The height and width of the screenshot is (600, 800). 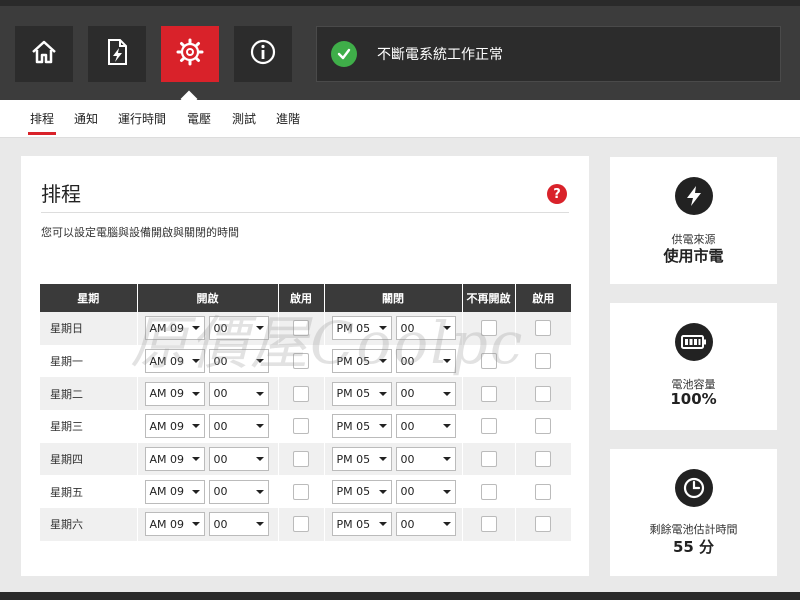 What do you see at coordinates (557, 194) in the screenshot?
I see `help-icon: ?` at bounding box center [557, 194].